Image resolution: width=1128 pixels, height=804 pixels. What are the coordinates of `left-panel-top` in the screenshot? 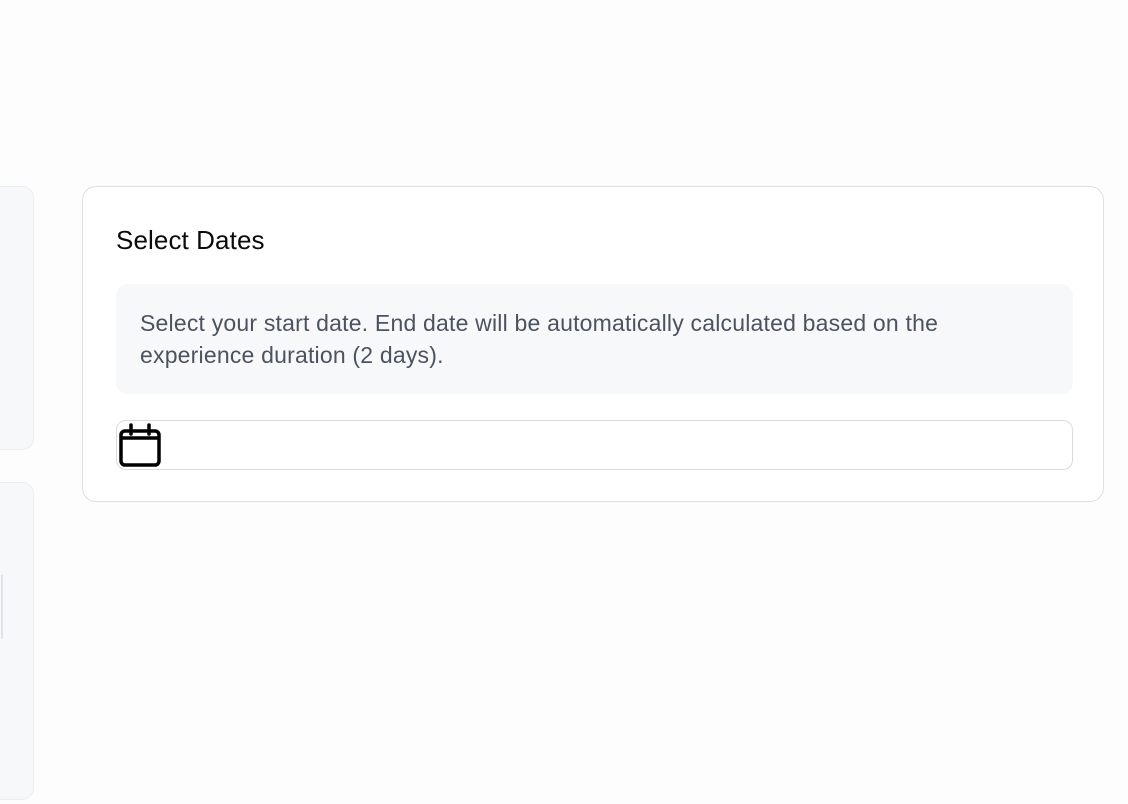 It's located at (17, 318).